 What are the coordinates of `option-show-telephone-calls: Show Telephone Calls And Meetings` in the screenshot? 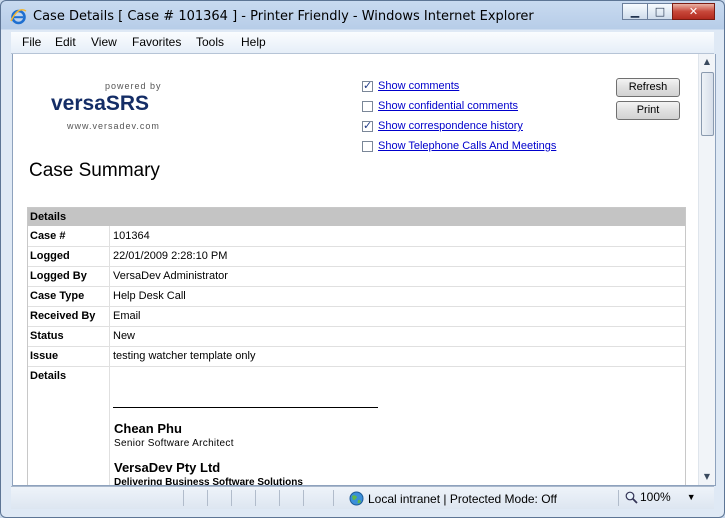 It's located at (459, 146).